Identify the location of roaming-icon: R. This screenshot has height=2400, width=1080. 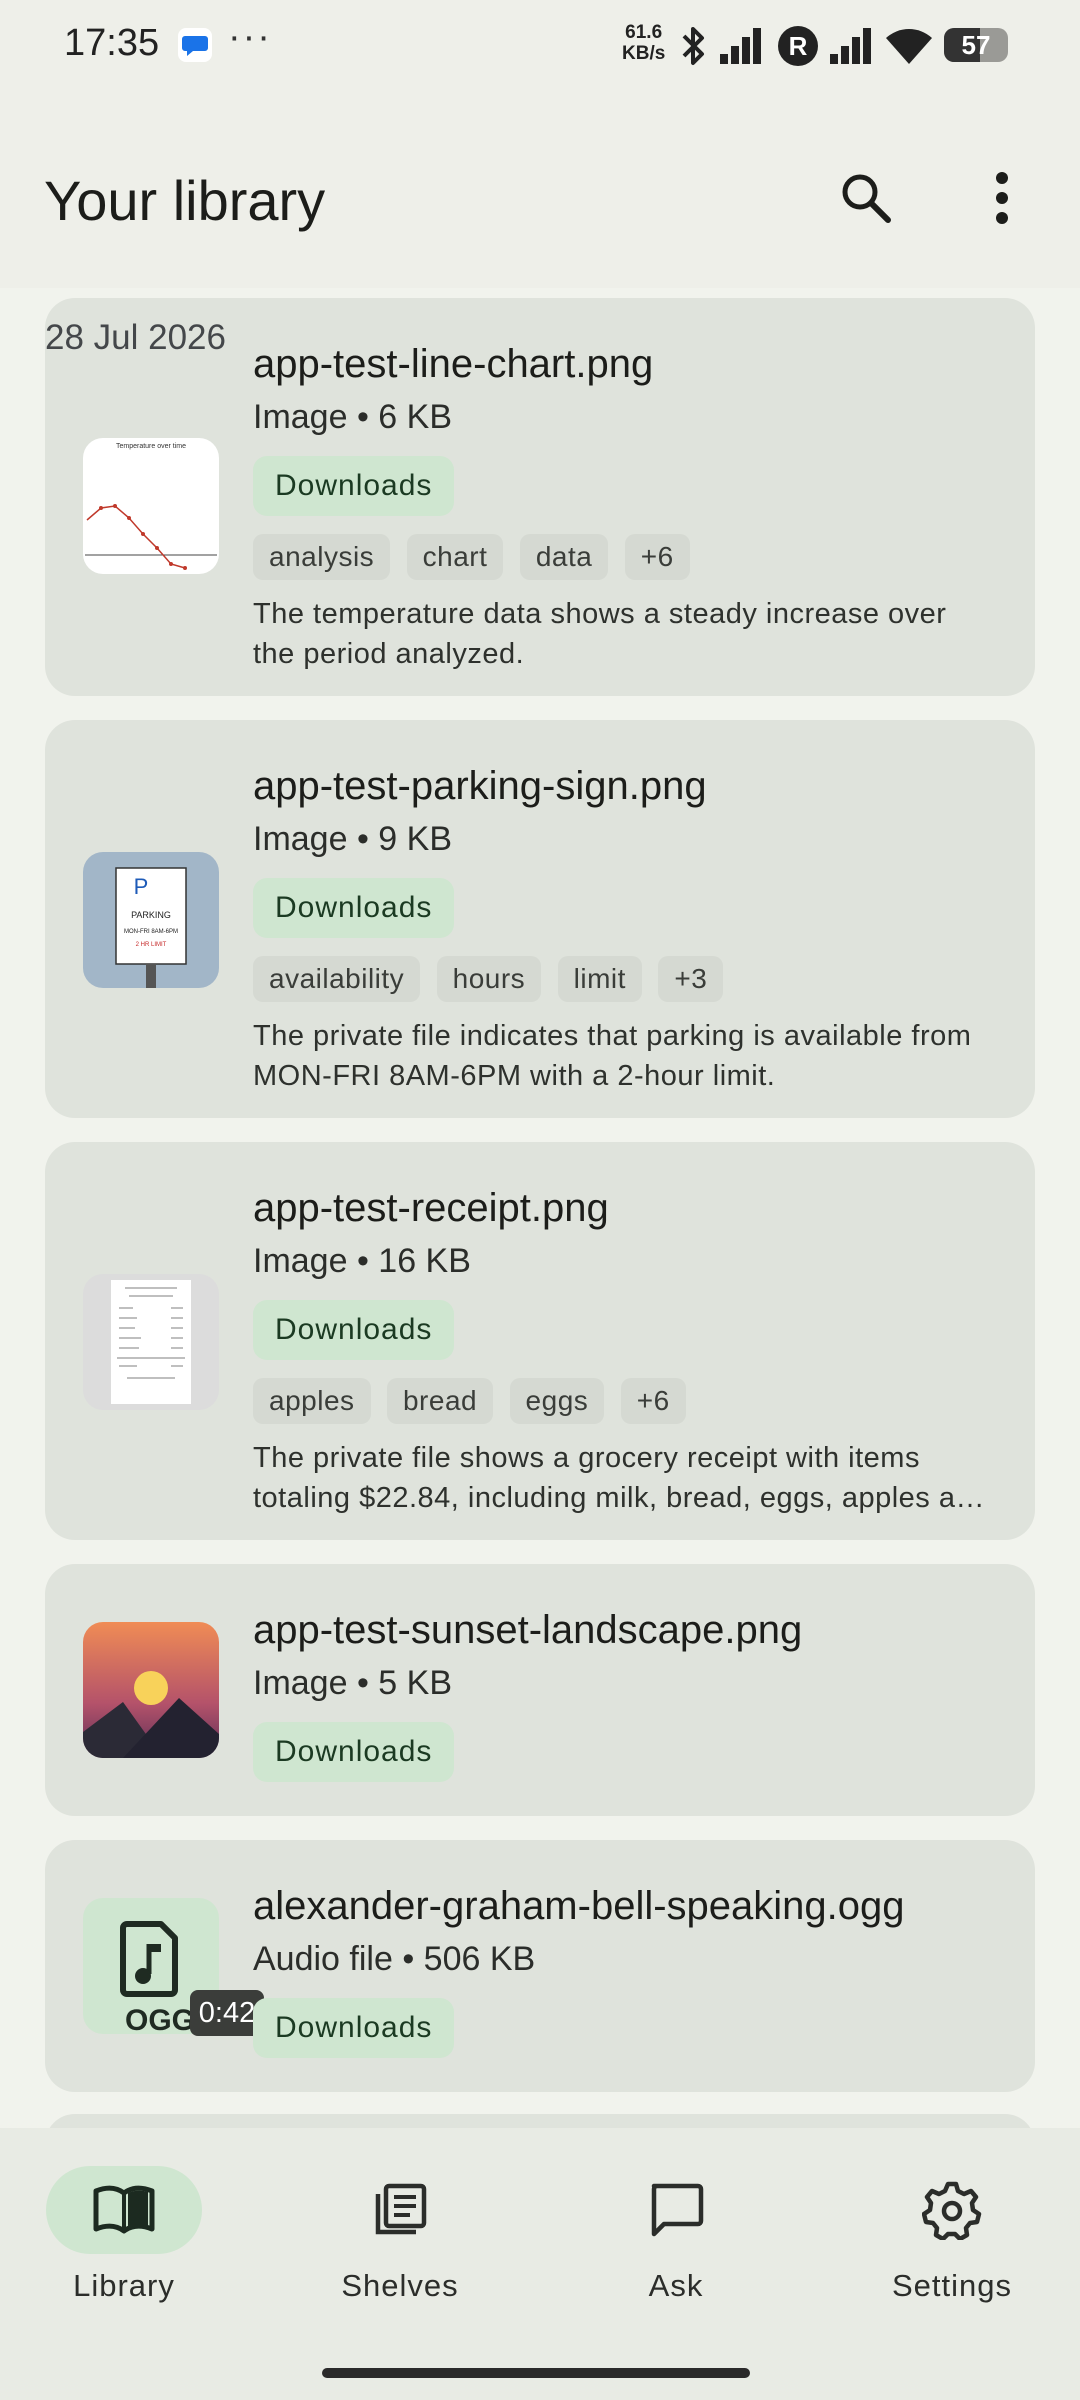
(798, 46).